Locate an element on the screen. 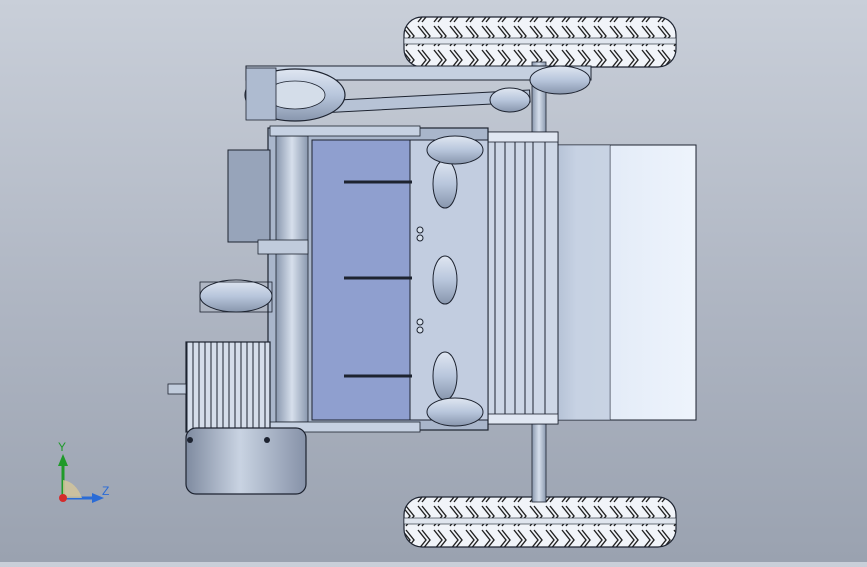 The image size is (867, 567). discharge-hopper is located at coordinates (625, 282).